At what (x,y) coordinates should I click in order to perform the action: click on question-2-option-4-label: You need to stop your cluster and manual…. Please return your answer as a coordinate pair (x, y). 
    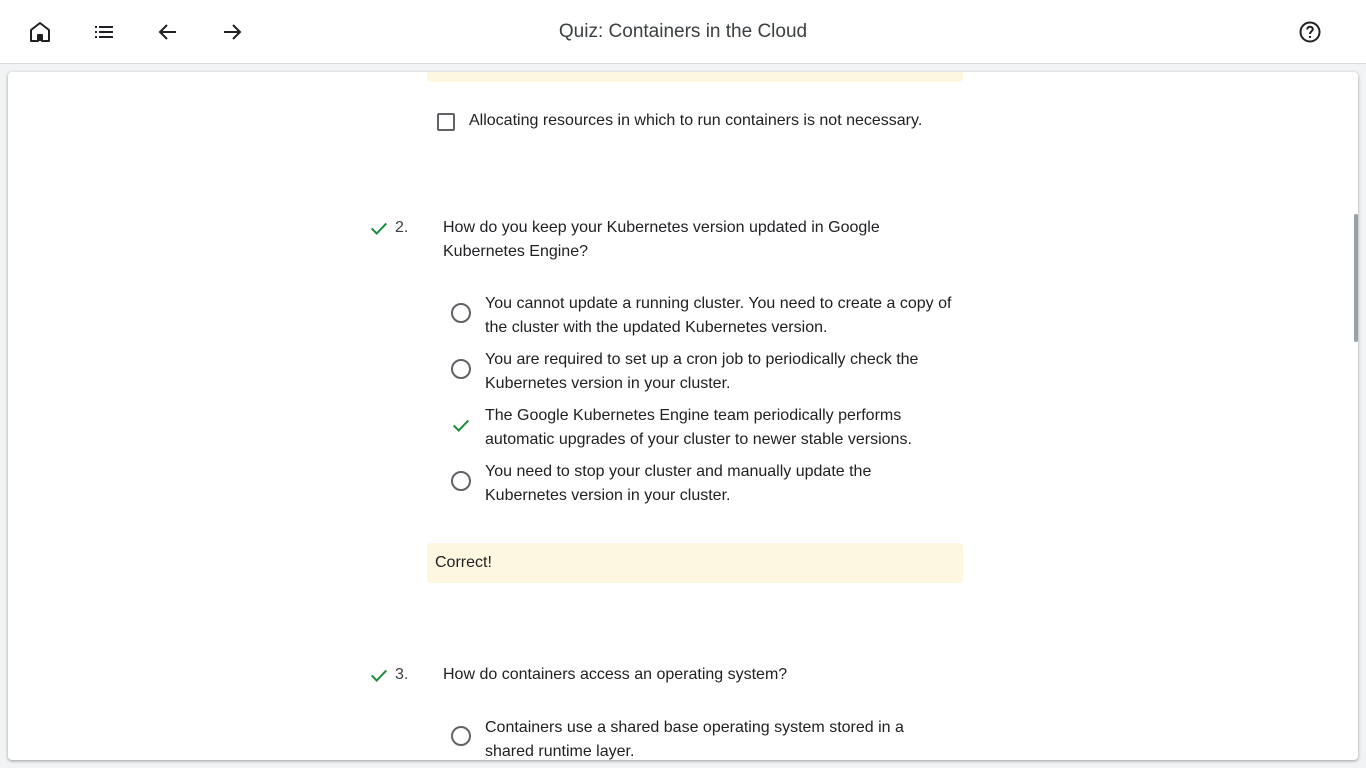
    Looking at the image, I should click on (678, 483).